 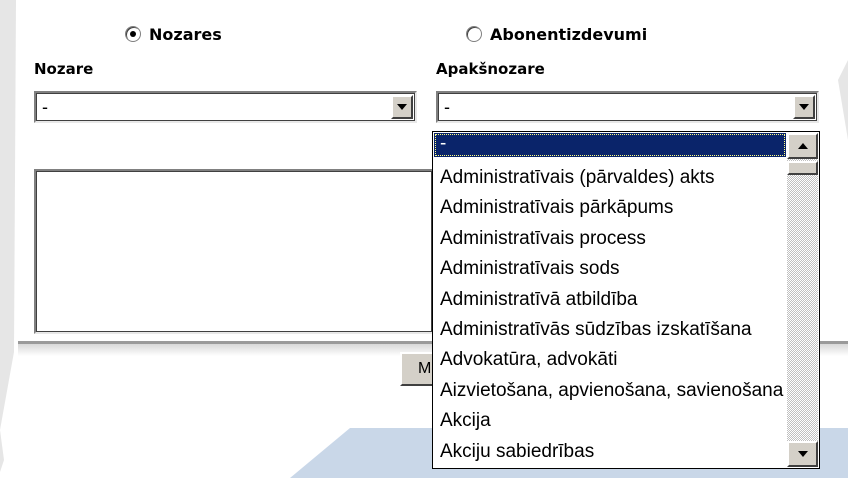 What do you see at coordinates (490, 69) in the screenshot?
I see `apaksnozare-label: Apakšnozare` at bounding box center [490, 69].